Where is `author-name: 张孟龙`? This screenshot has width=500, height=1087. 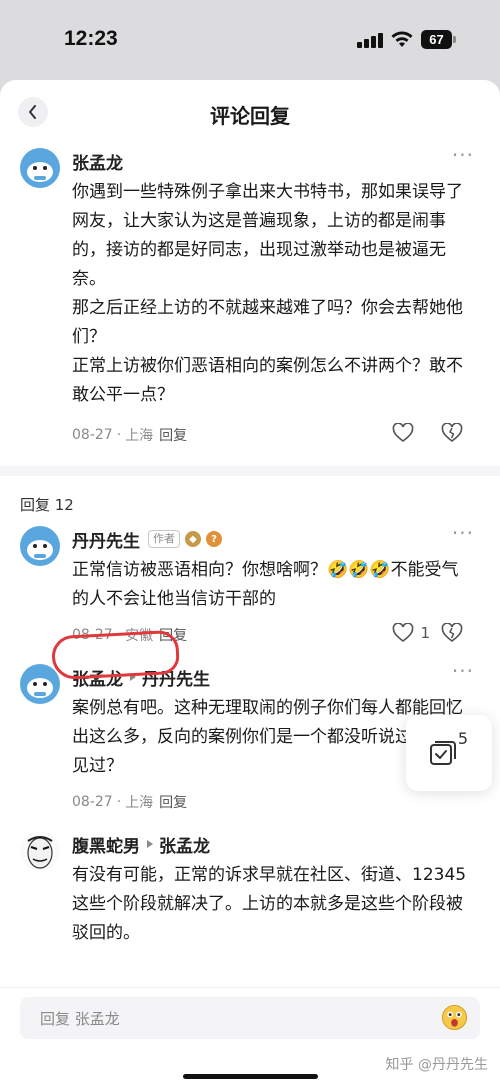
author-name: 张孟龙 is located at coordinates (97, 161).